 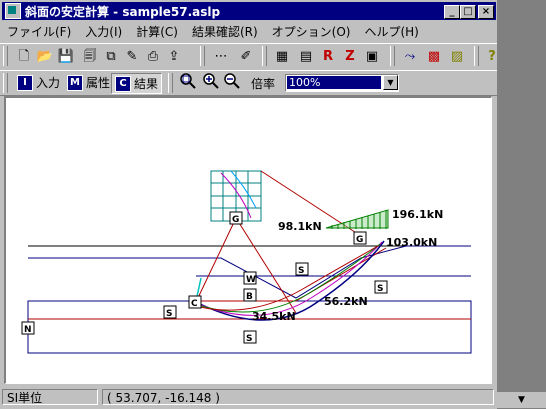 I want to click on tag-b: B, so click(x=250, y=295).